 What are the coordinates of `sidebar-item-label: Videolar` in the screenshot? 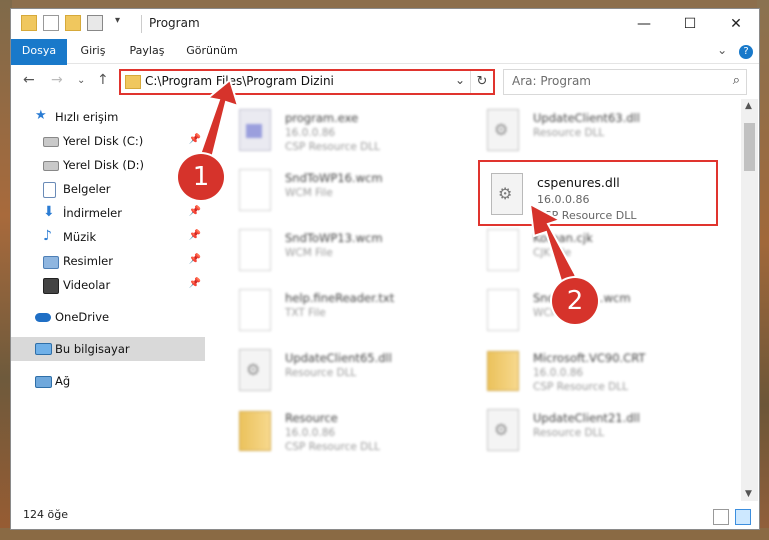 It's located at (87, 285).